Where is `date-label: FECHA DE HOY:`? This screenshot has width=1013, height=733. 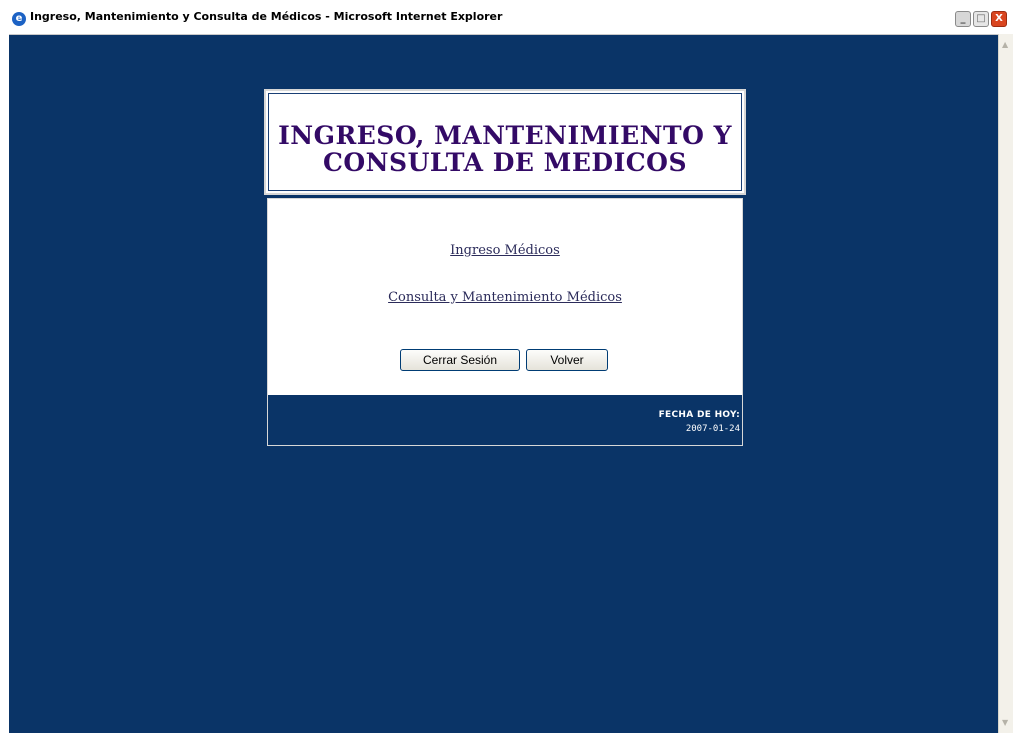
date-label: FECHA DE HOY: is located at coordinates (699, 415).